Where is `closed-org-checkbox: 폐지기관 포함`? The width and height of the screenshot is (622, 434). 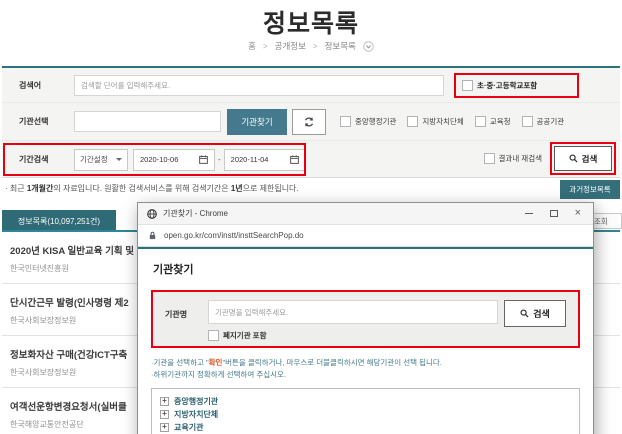 closed-org-checkbox: 폐지기관 포함 is located at coordinates (353, 335).